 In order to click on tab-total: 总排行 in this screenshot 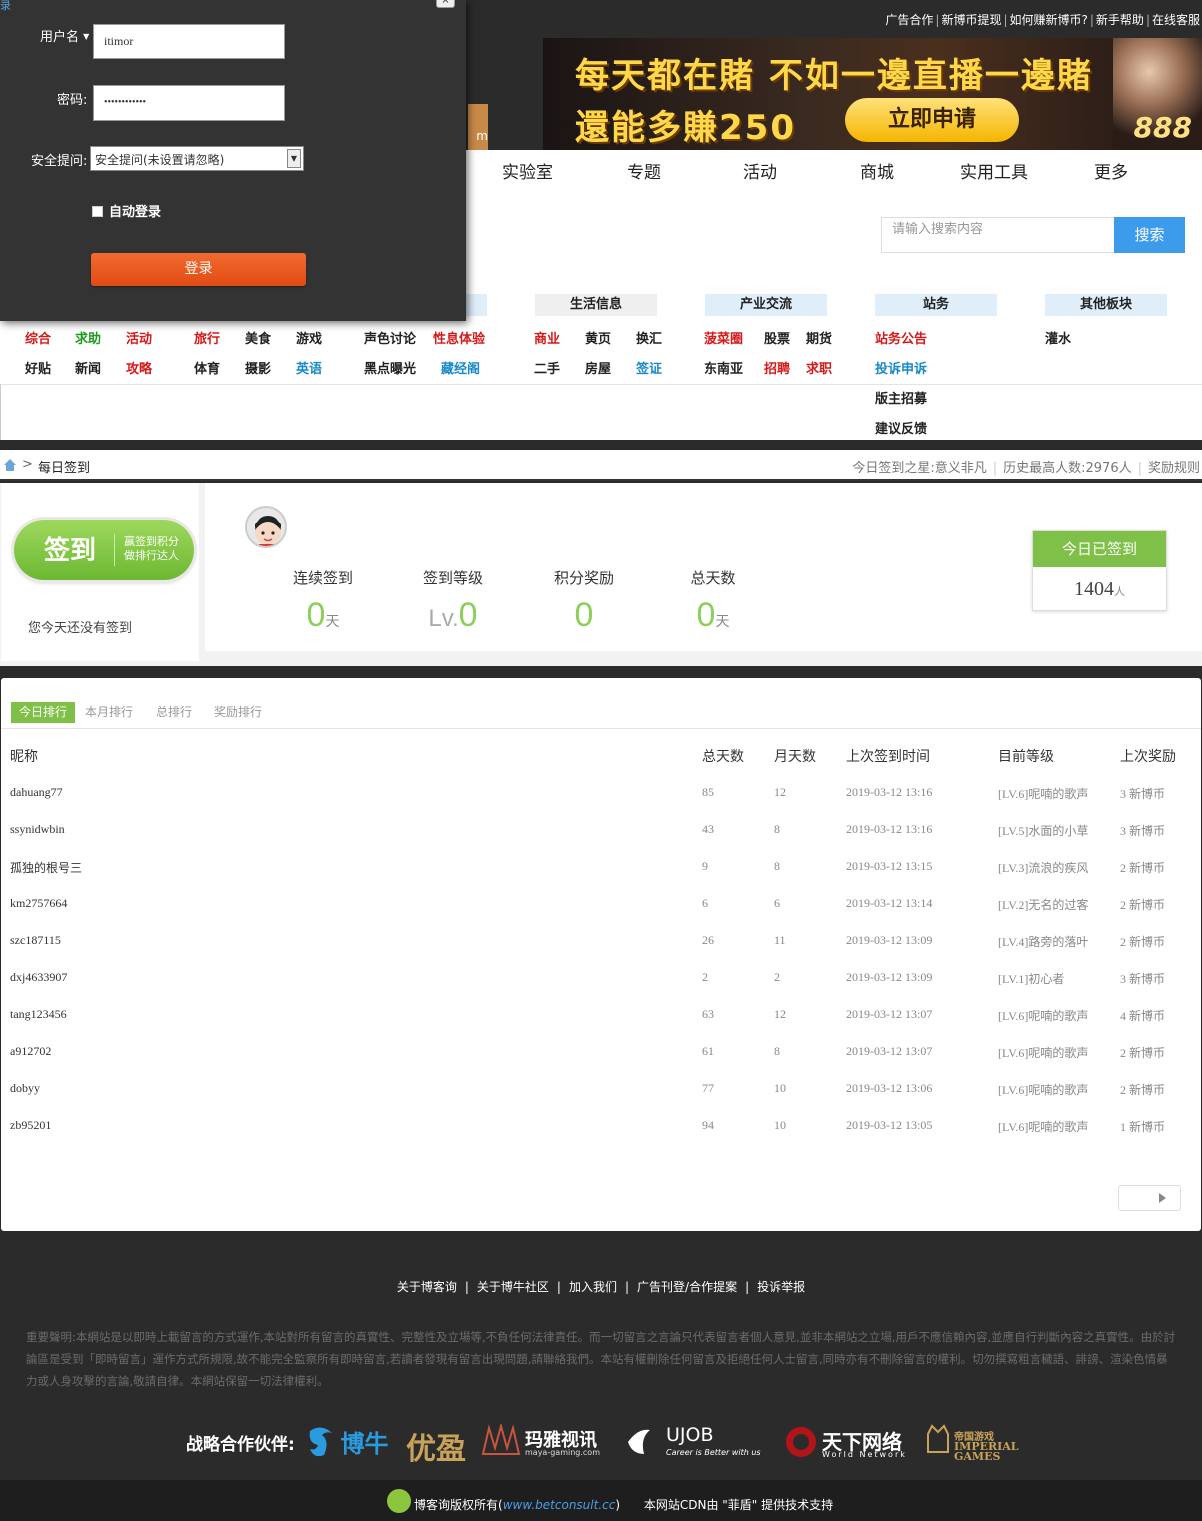, I will do `click(174, 712)`.